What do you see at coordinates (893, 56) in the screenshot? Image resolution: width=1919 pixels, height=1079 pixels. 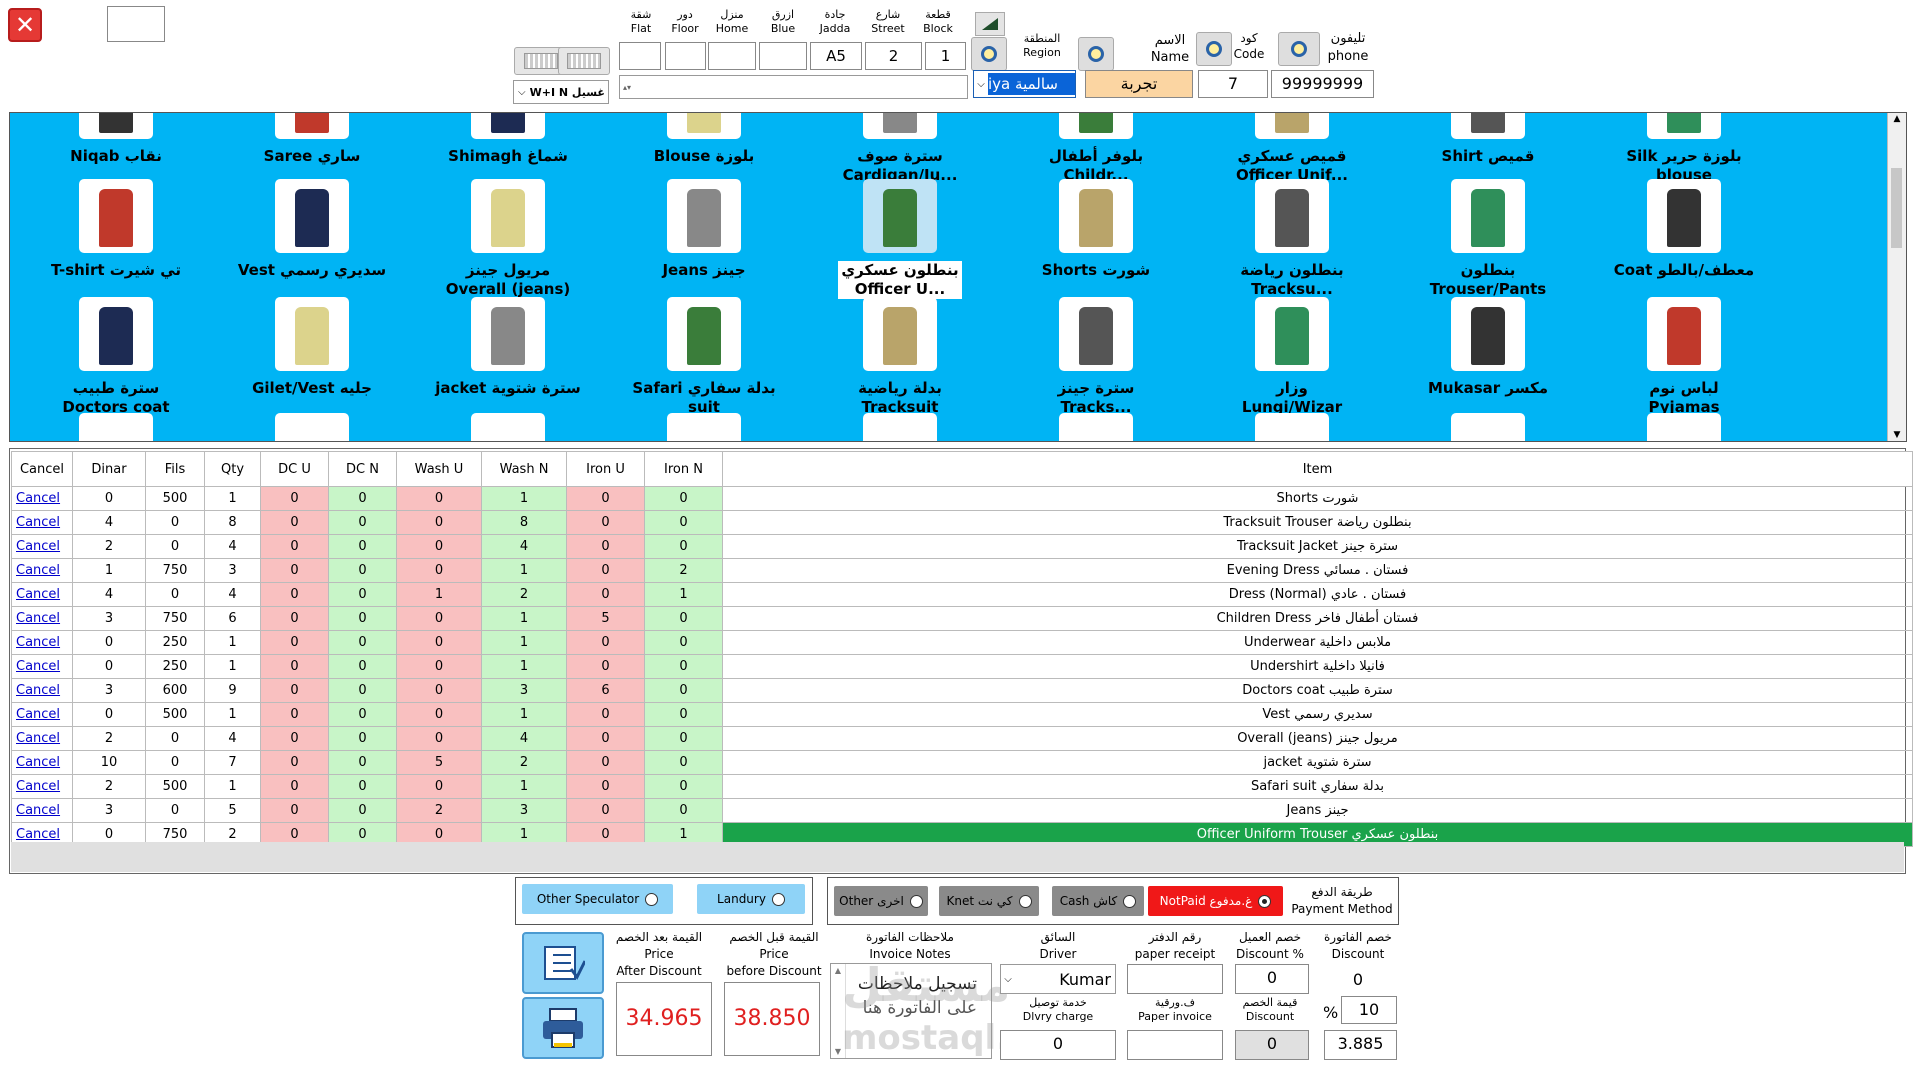 I see `street-input: 2` at bounding box center [893, 56].